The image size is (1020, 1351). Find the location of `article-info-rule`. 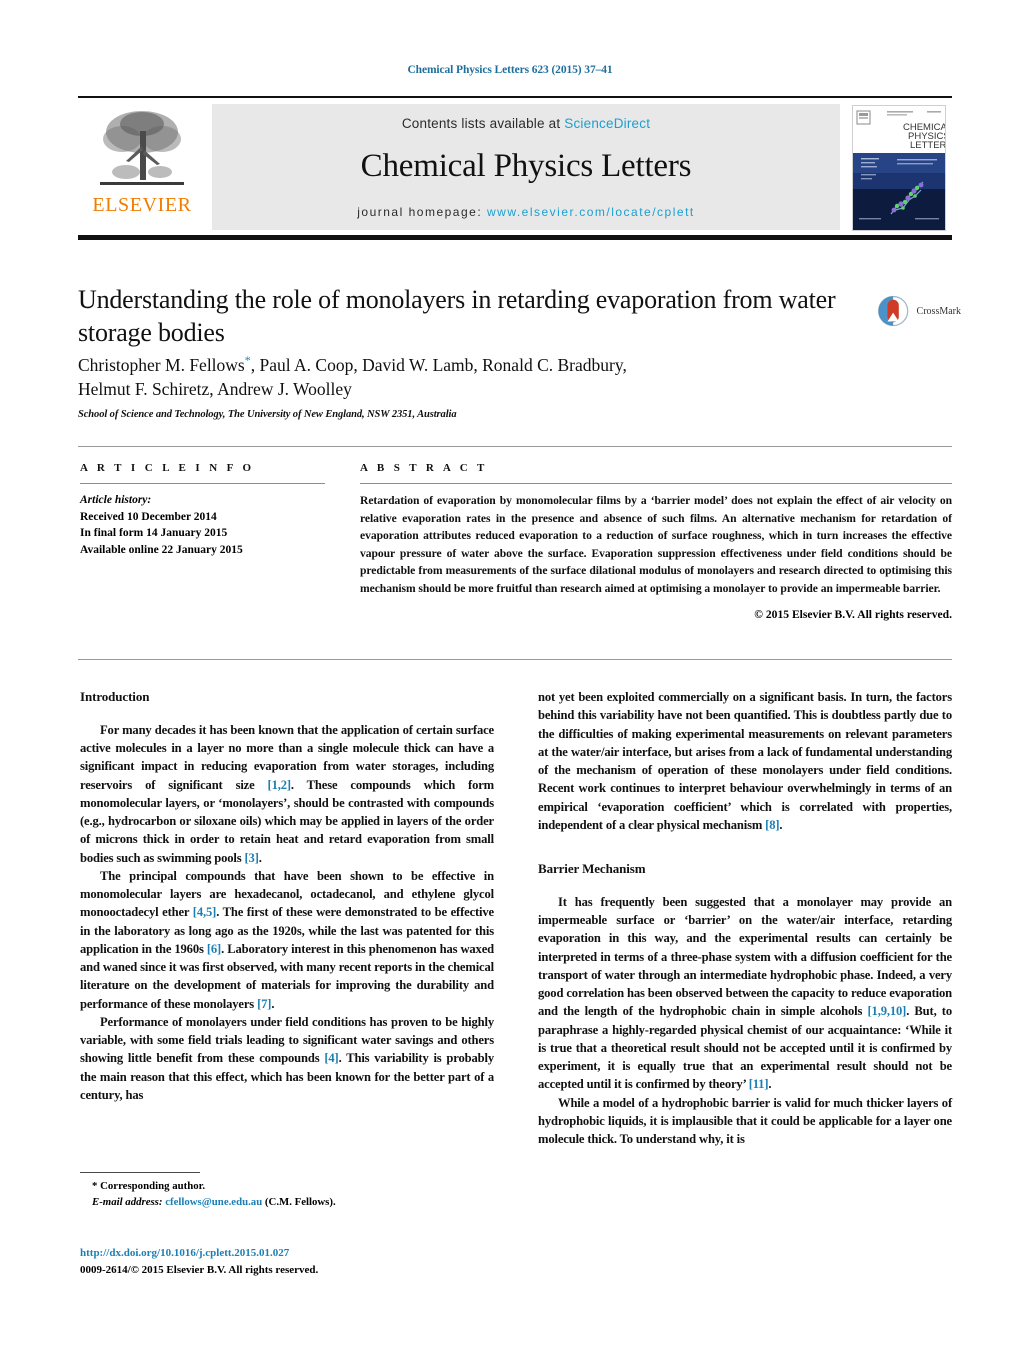

article-info-rule is located at coordinates (202, 483).